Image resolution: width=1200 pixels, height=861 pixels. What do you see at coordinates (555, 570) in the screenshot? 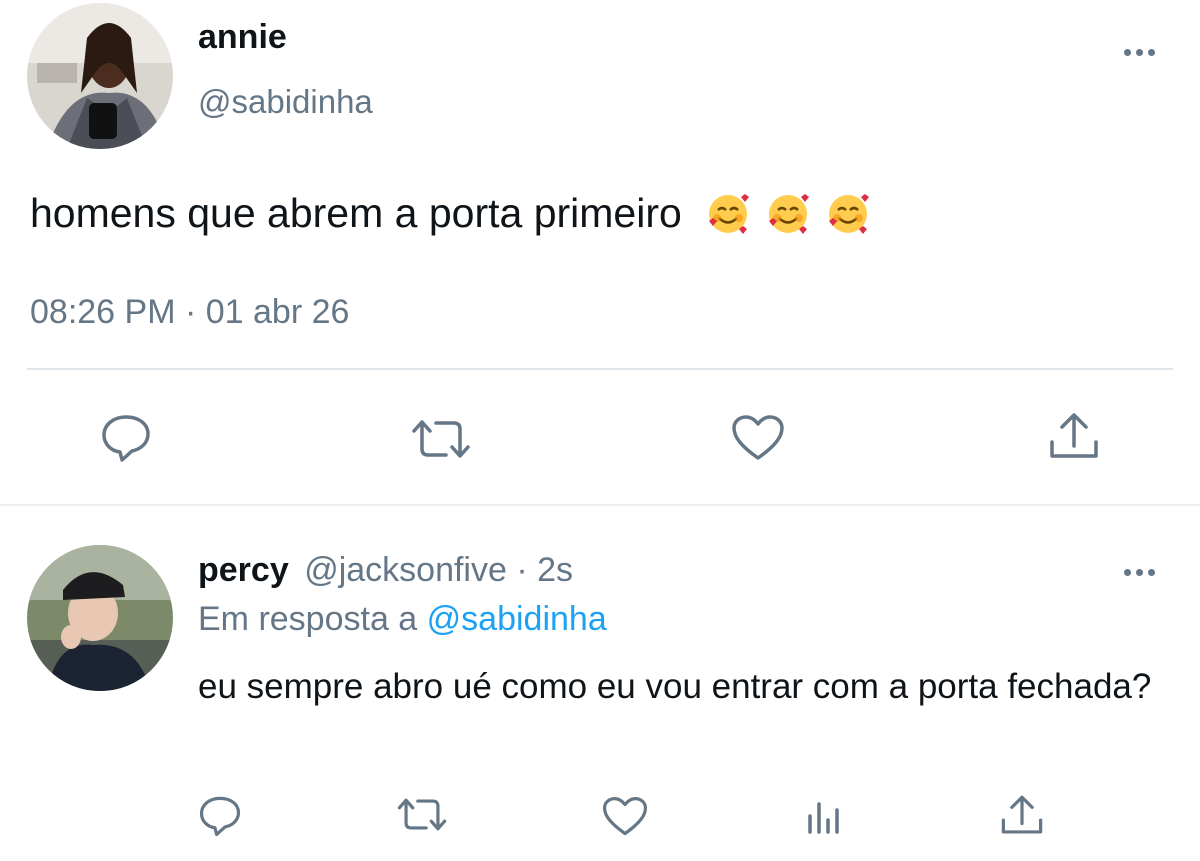
I see `time-ago: 2s` at bounding box center [555, 570].